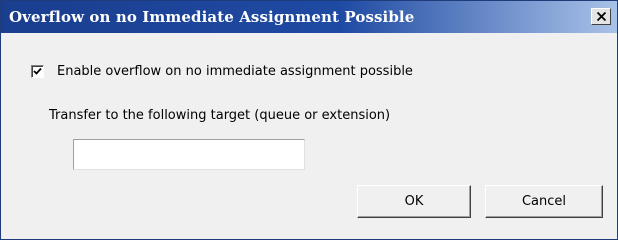 The width and height of the screenshot is (618, 240). I want to click on ok-button: OK, so click(414, 201).